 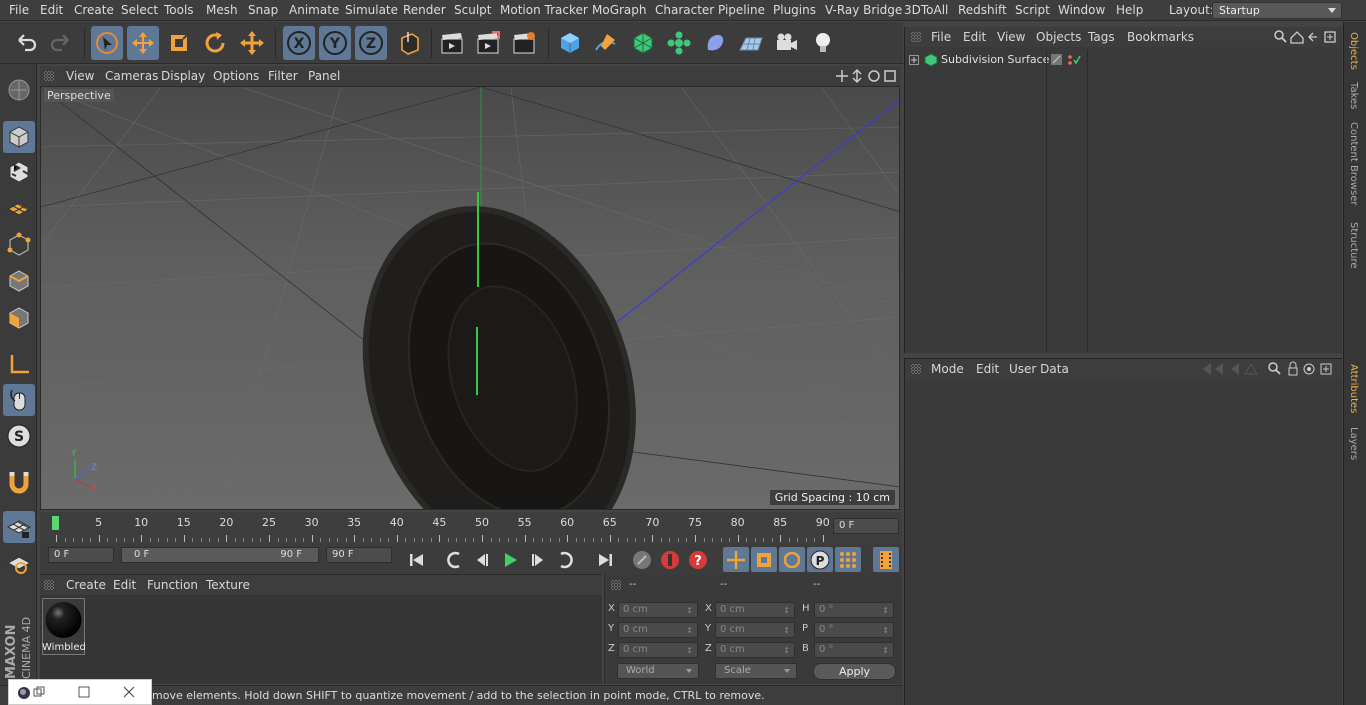 I want to click on tab-objects: Objects, so click(x=1353, y=51).